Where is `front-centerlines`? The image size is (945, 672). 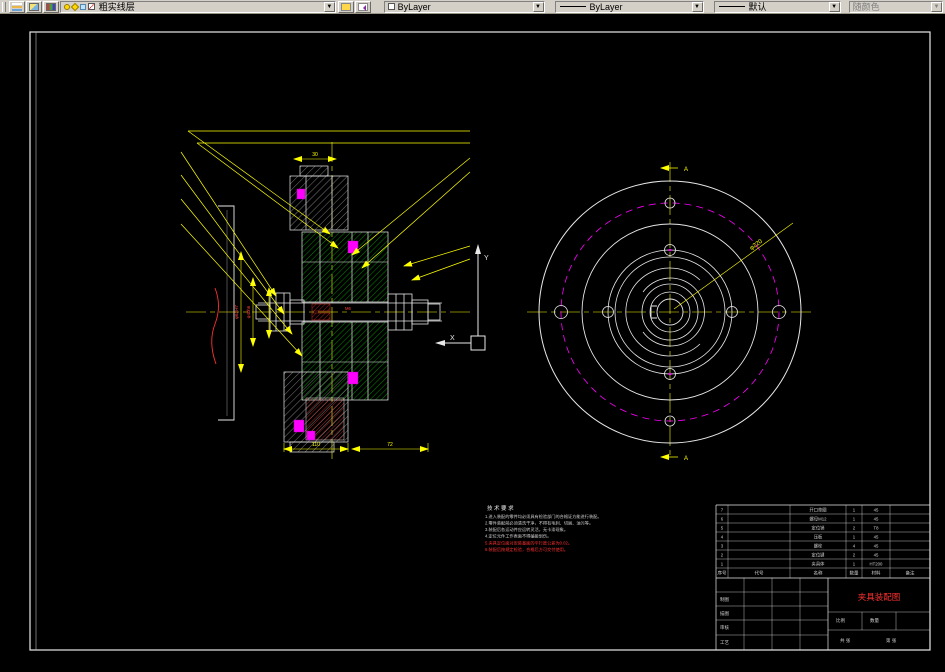
front-centerlines is located at coordinates (670, 310).